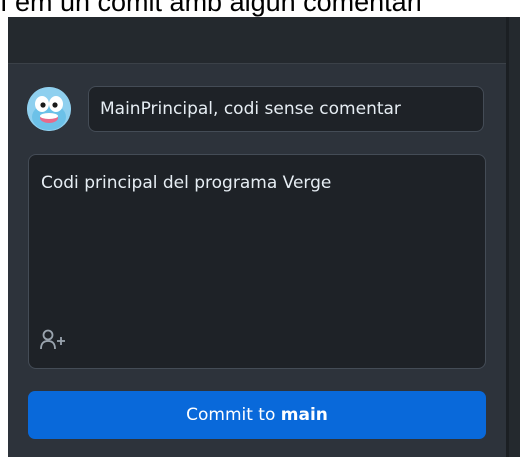 This screenshot has width=520, height=457. I want to click on commit-button-prefix: Commit to, so click(233, 415).